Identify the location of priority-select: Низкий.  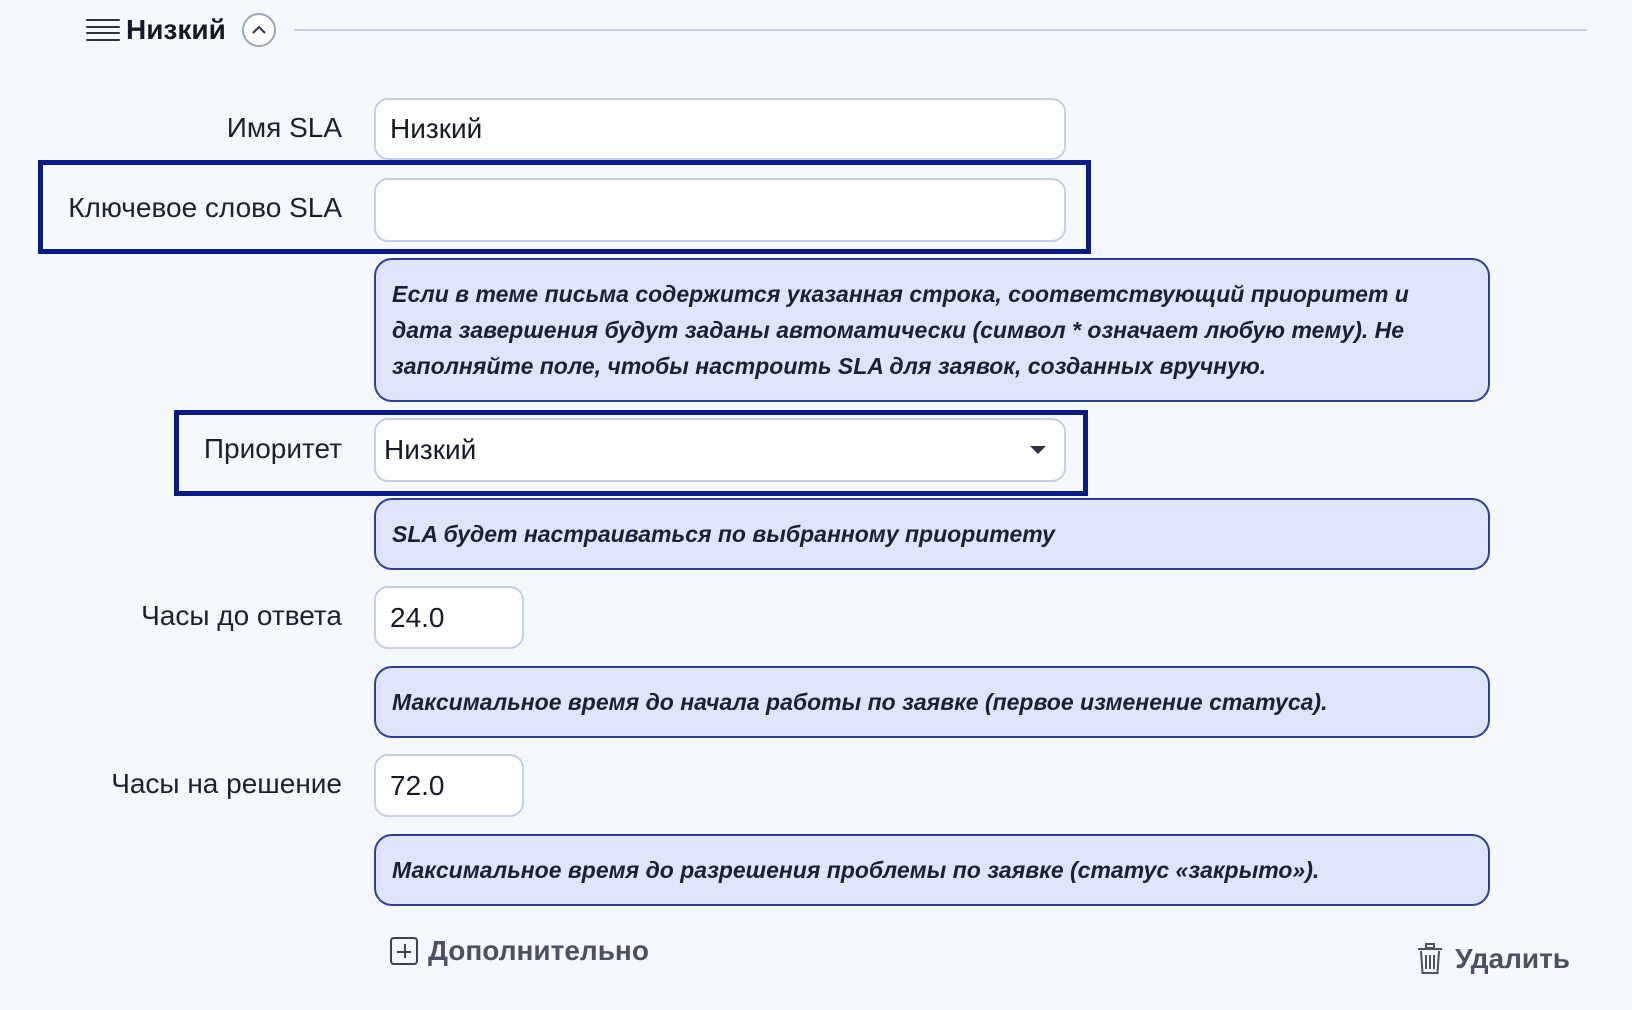
(720, 450).